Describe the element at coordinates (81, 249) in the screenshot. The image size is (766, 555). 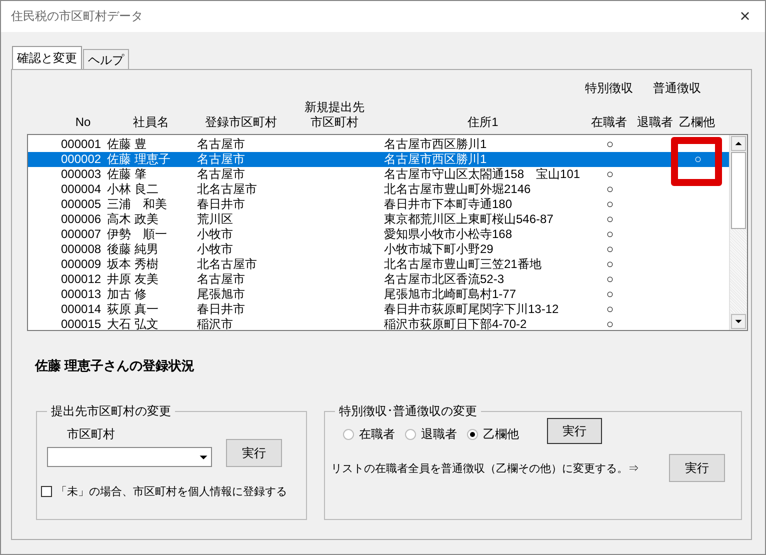
I see `table-cell-text: 000008` at that location.